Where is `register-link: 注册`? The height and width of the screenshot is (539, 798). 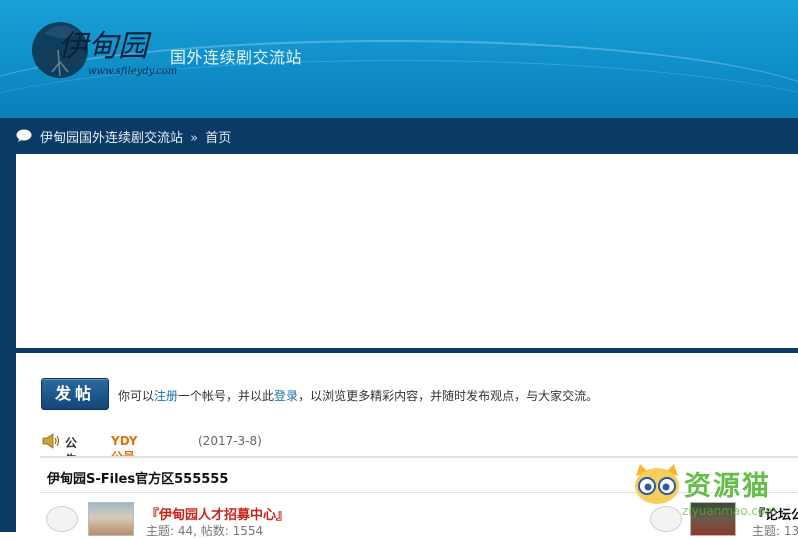 register-link: 注册 is located at coordinates (166, 396).